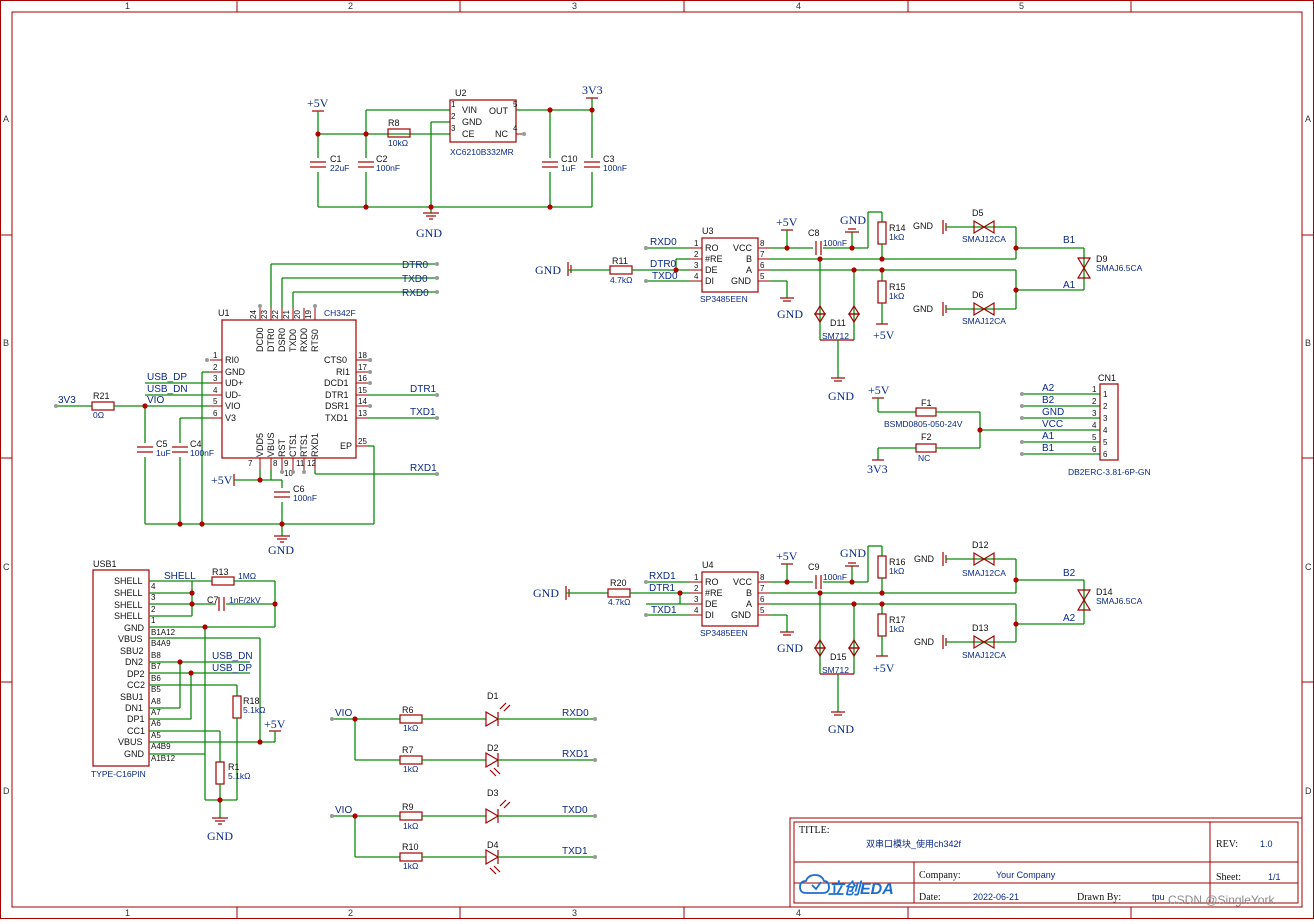  What do you see at coordinates (940, 875) in the screenshot?
I see `tb-company-label: Company:` at bounding box center [940, 875].